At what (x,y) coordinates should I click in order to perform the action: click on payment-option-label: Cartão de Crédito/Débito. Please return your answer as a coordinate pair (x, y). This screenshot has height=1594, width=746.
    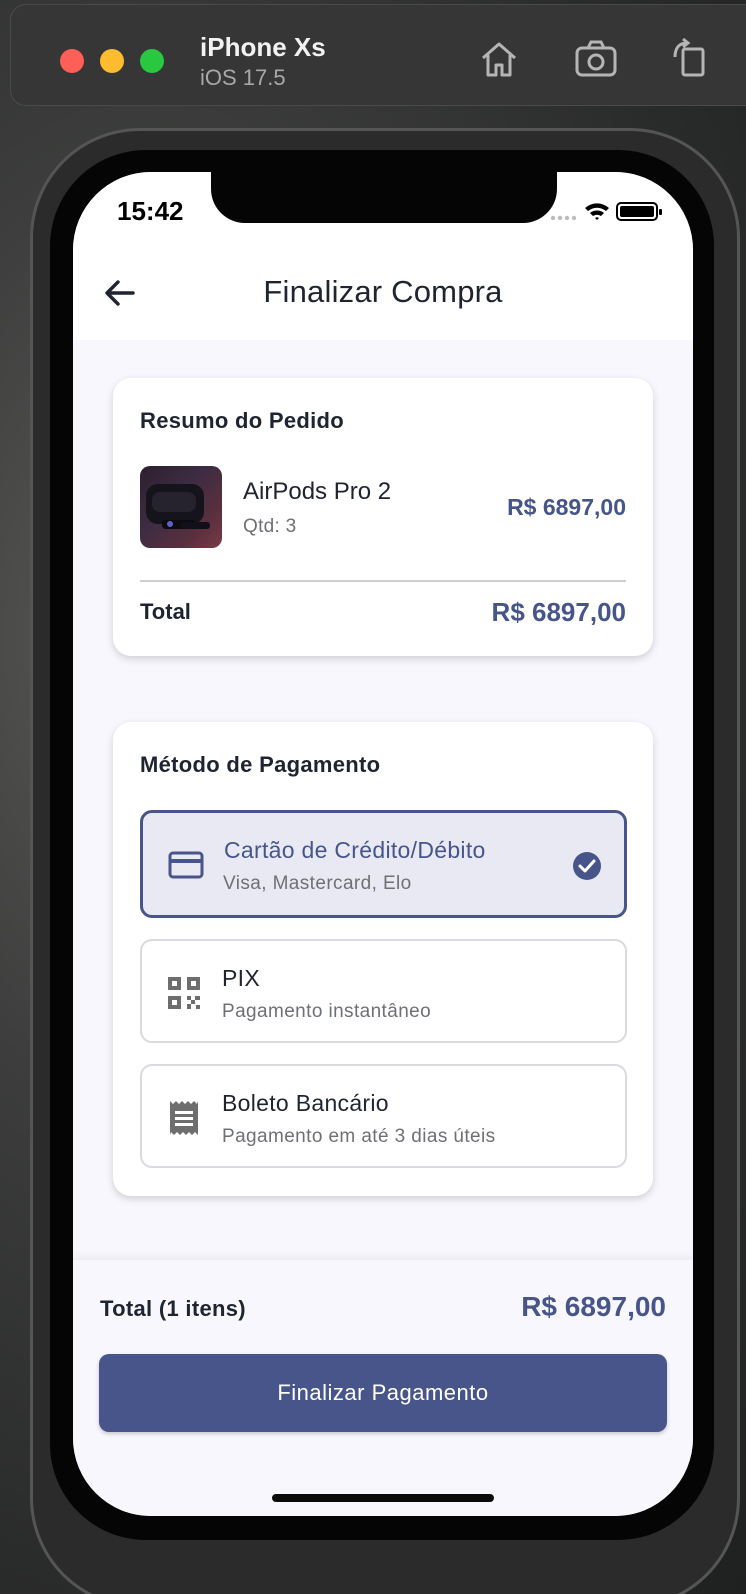
    Looking at the image, I should click on (355, 850).